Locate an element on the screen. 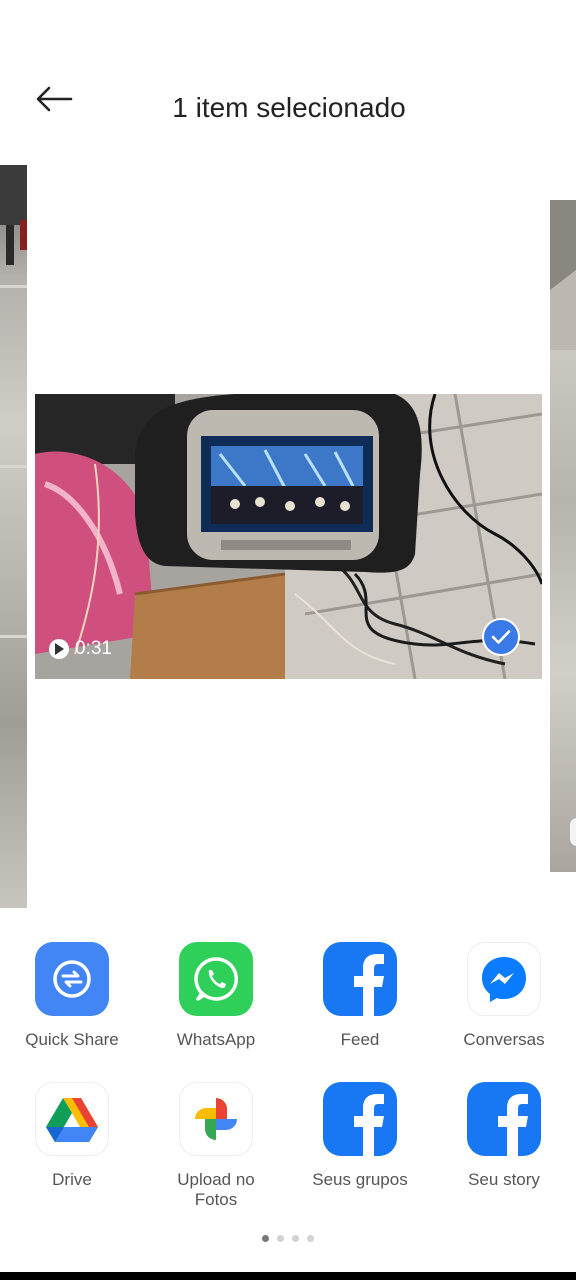  quick-share-icon is located at coordinates (72, 979).